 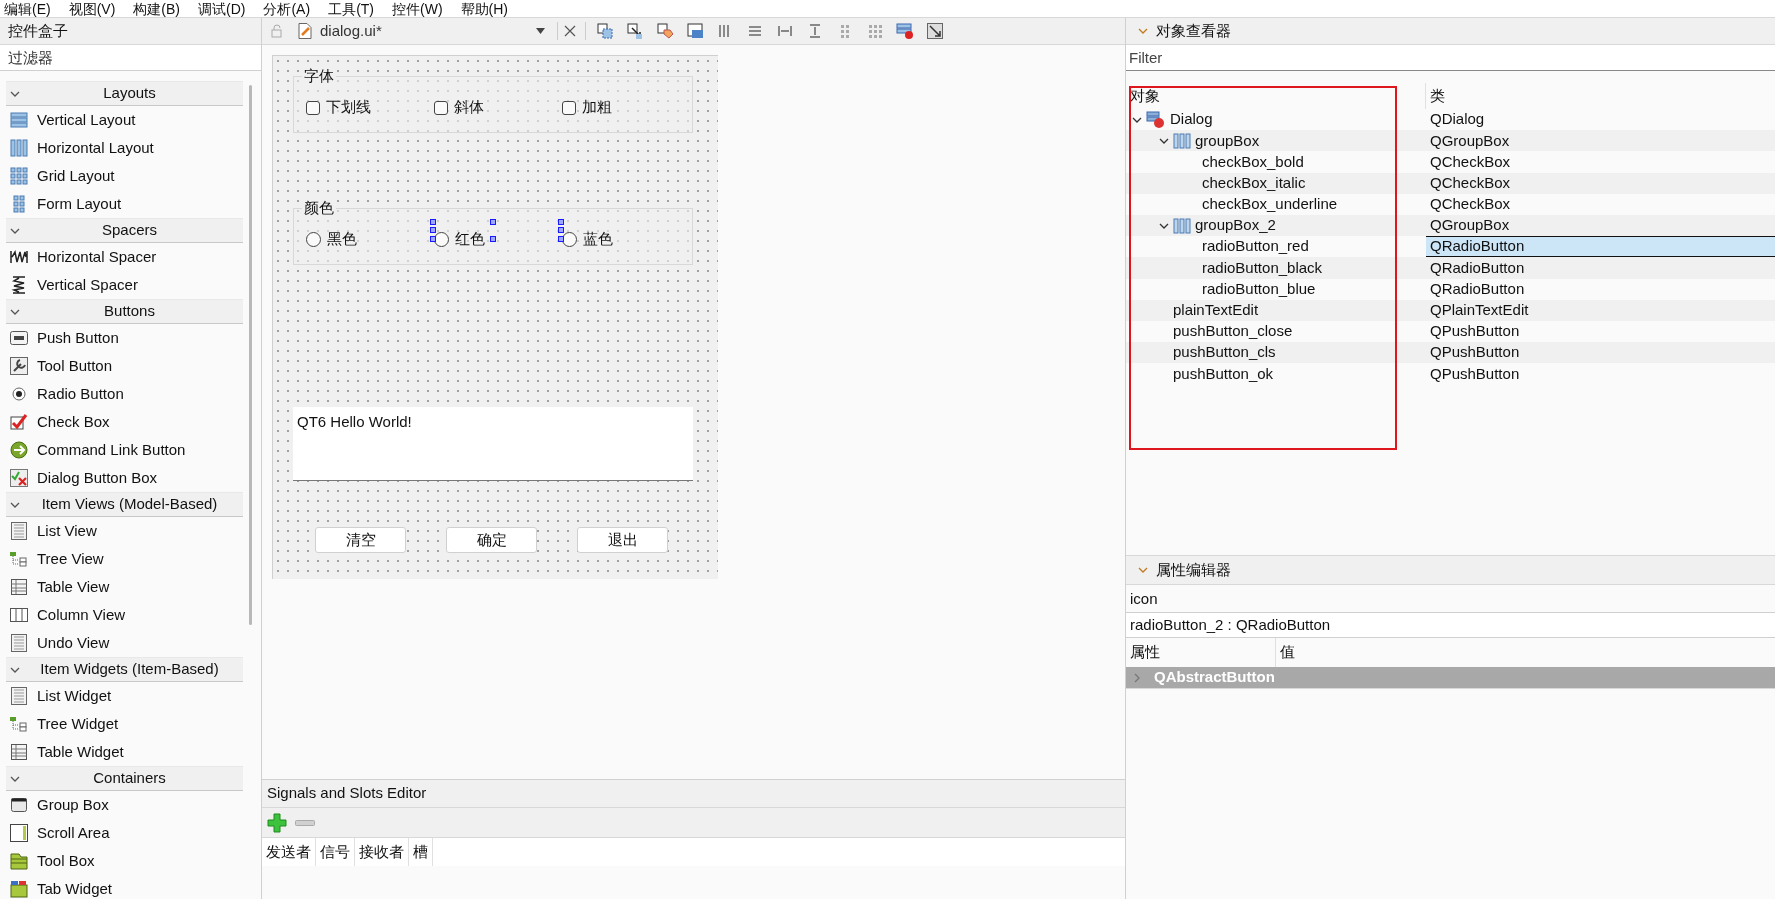 I want to click on category-header: Layouts, so click(x=124, y=93).